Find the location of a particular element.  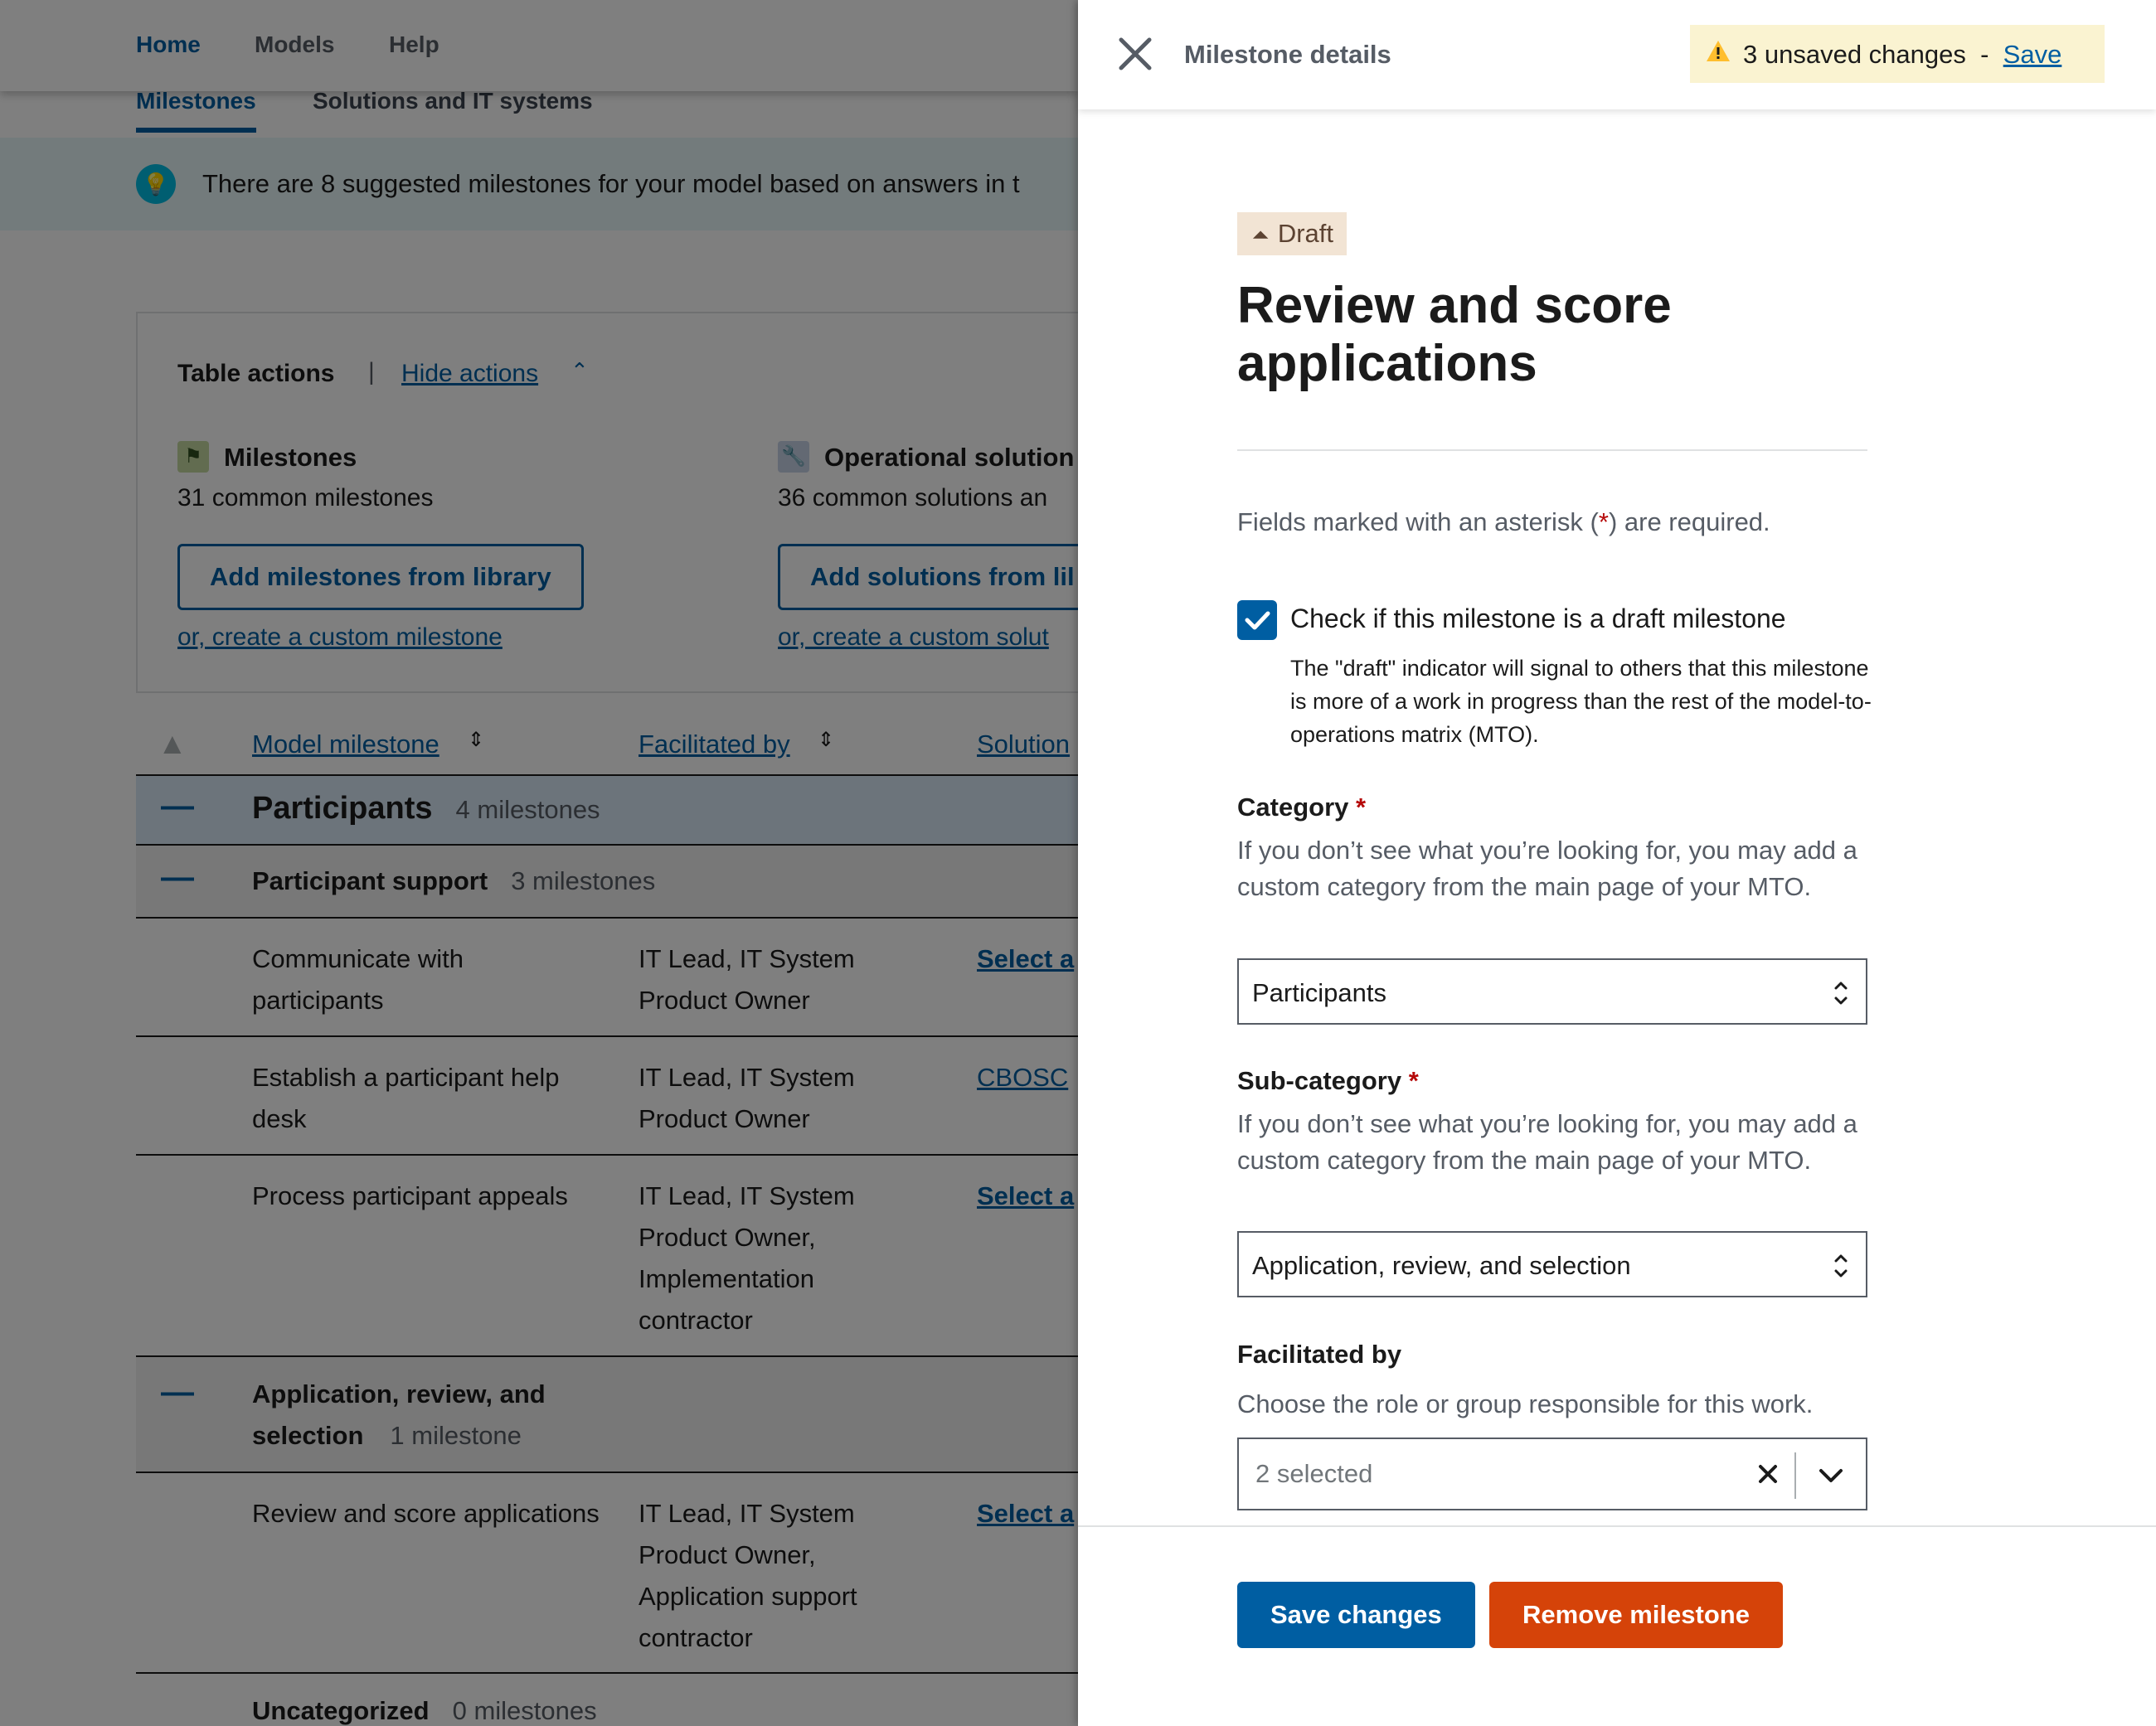

unsaved-count: 3 unsaved changes is located at coordinates (1854, 54).